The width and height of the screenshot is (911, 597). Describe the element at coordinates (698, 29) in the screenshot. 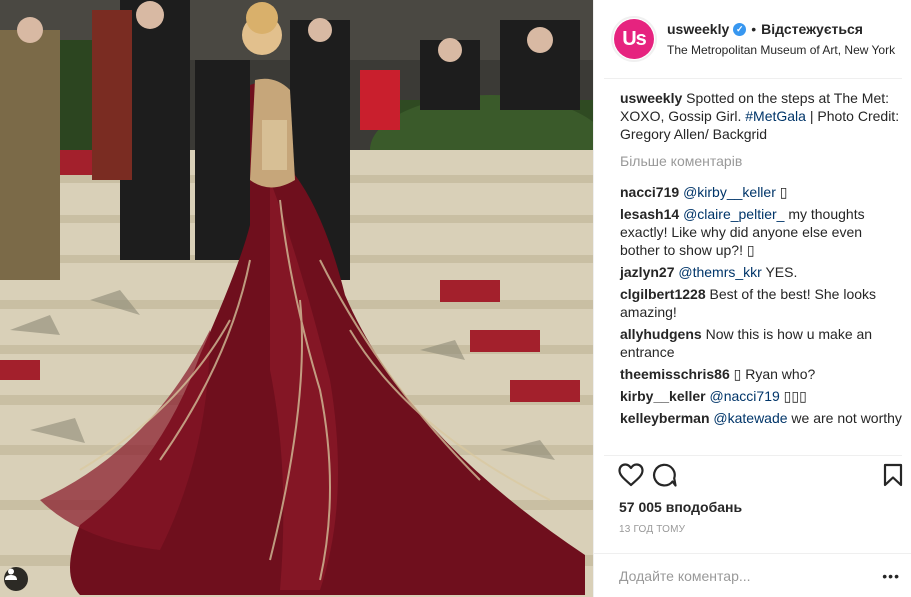

I see `header-username: usweekly` at that location.